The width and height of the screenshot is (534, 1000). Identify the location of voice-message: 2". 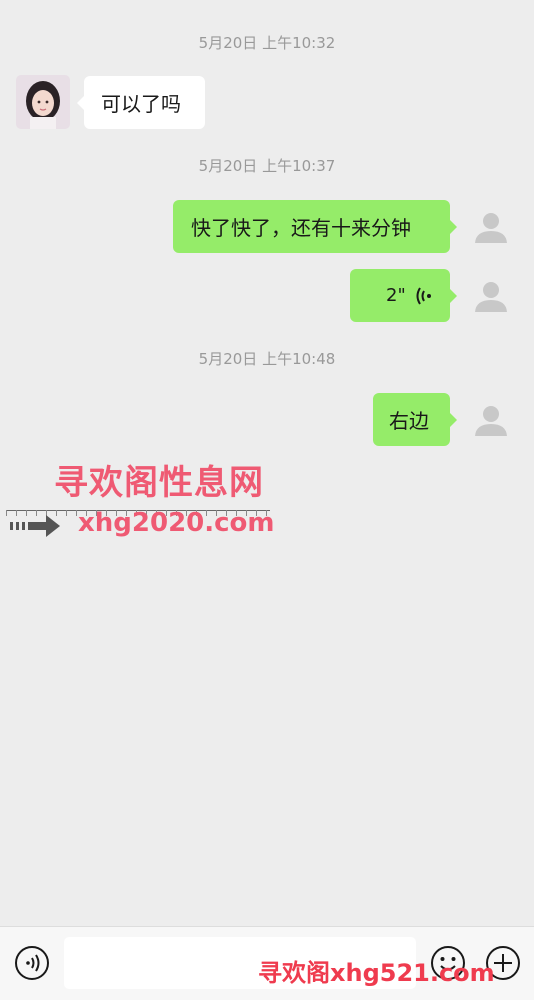
(403, 295).